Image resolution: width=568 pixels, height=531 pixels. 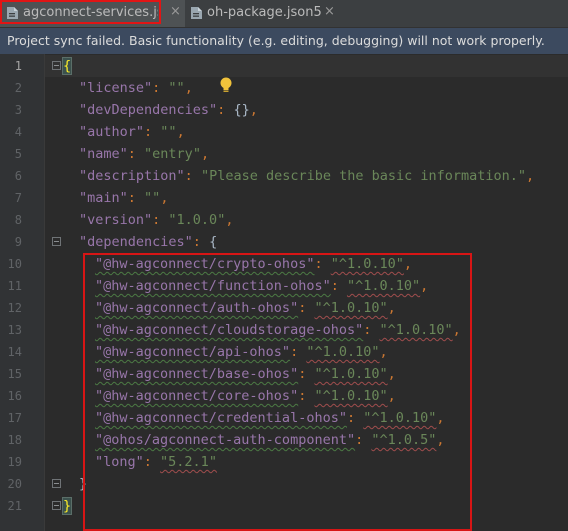 What do you see at coordinates (116, 88) in the screenshot?
I see `json-key: "license"` at bounding box center [116, 88].